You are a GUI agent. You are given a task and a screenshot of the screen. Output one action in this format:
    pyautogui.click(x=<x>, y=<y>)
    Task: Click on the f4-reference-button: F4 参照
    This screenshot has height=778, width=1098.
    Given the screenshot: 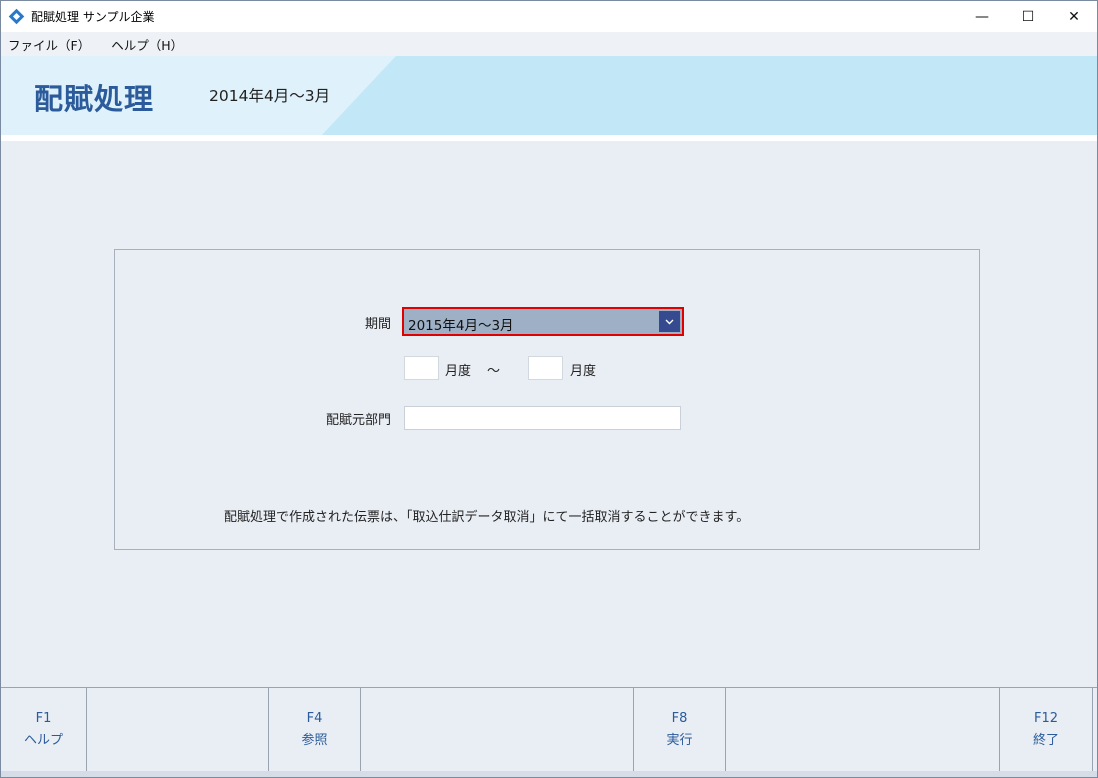 What is the action you would take?
    pyautogui.click(x=315, y=729)
    